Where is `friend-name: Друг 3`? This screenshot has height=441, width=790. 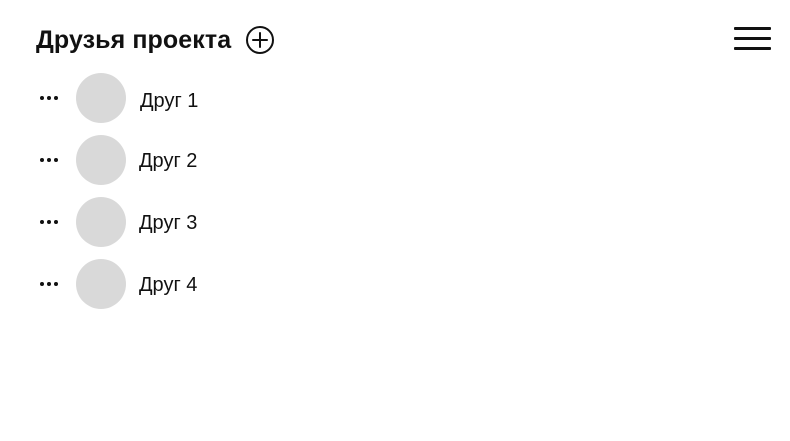
friend-name: Друг 3 is located at coordinates (168, 223).